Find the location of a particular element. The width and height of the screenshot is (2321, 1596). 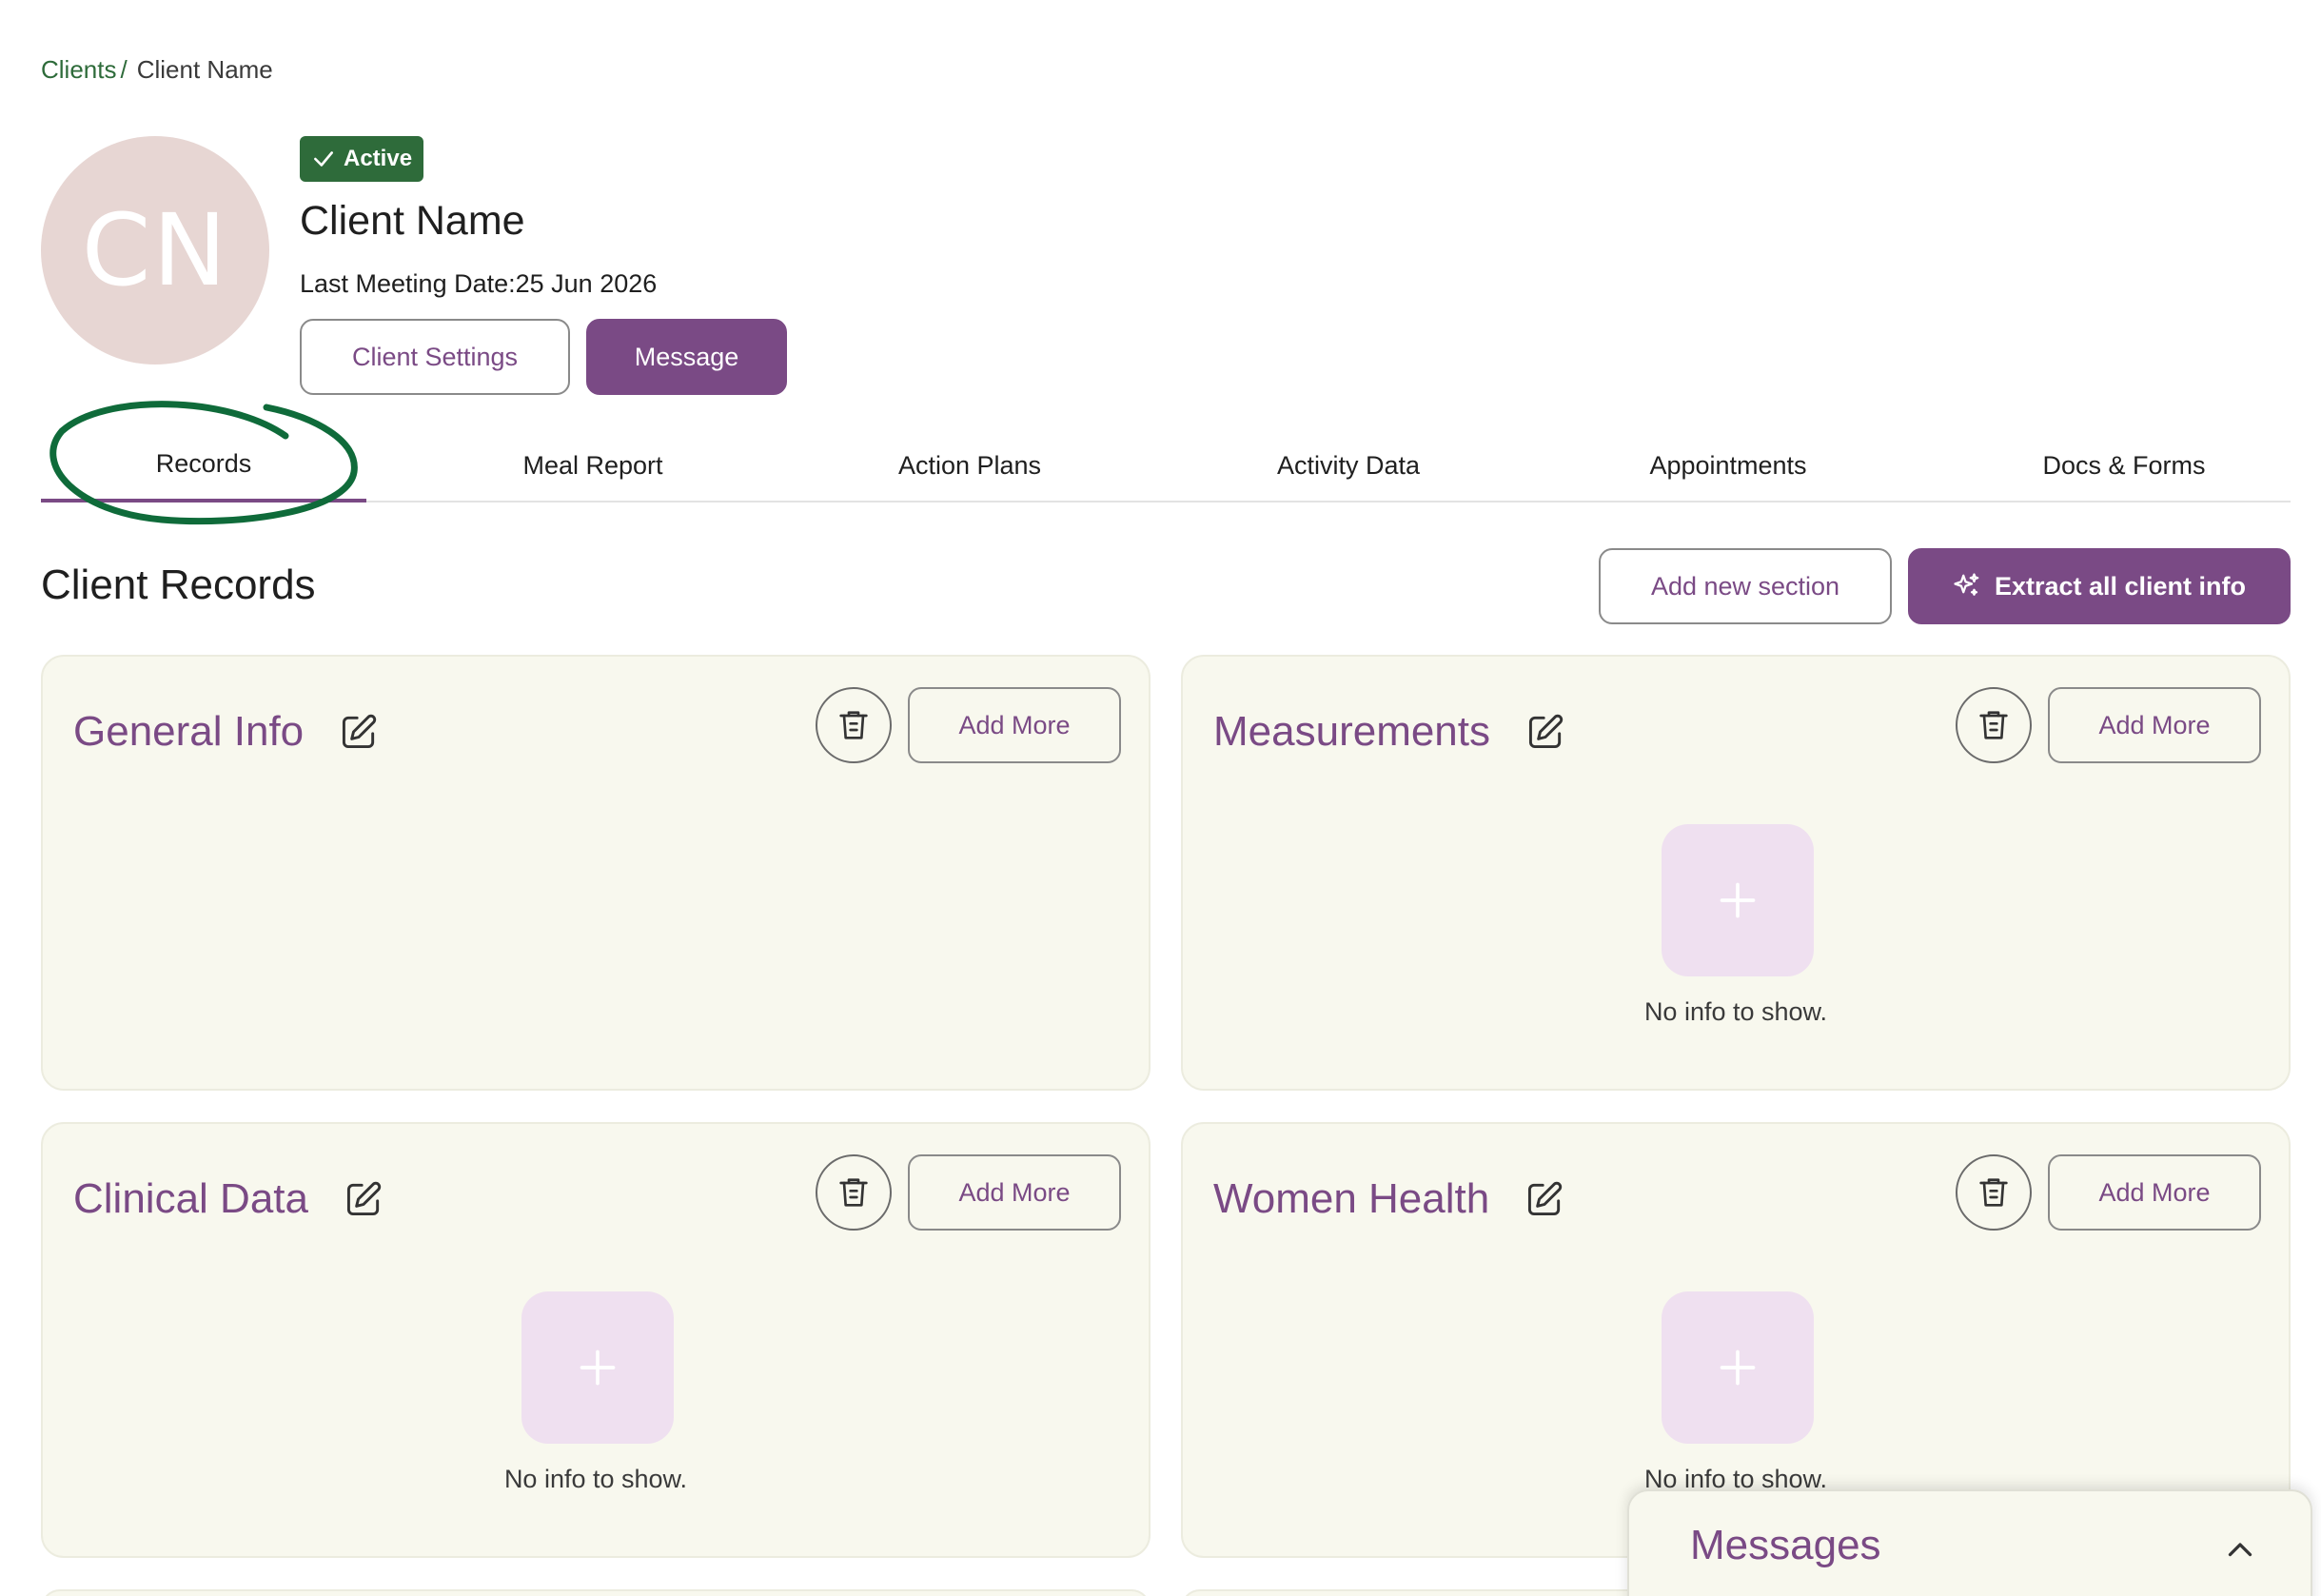

status-badge: Active is located at coordinates (362, 159).